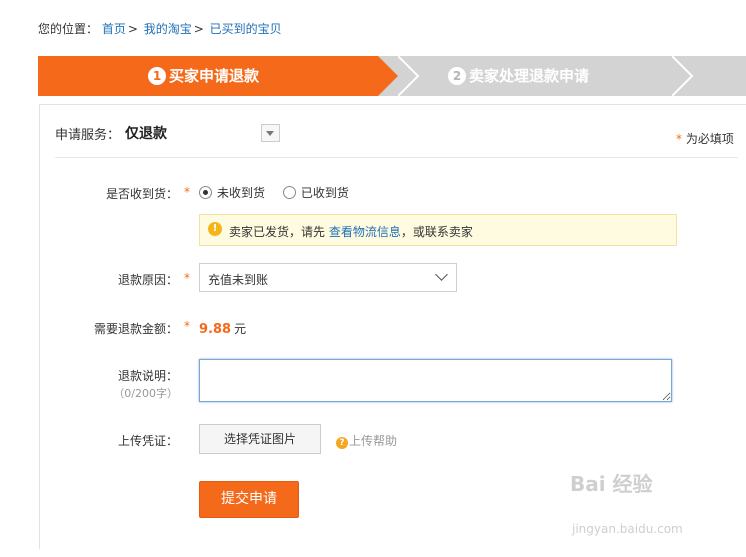  Describe the element at coordinates (214, 76) in the screenshot. I see `step-1-text: 买家申请退款` at that location.